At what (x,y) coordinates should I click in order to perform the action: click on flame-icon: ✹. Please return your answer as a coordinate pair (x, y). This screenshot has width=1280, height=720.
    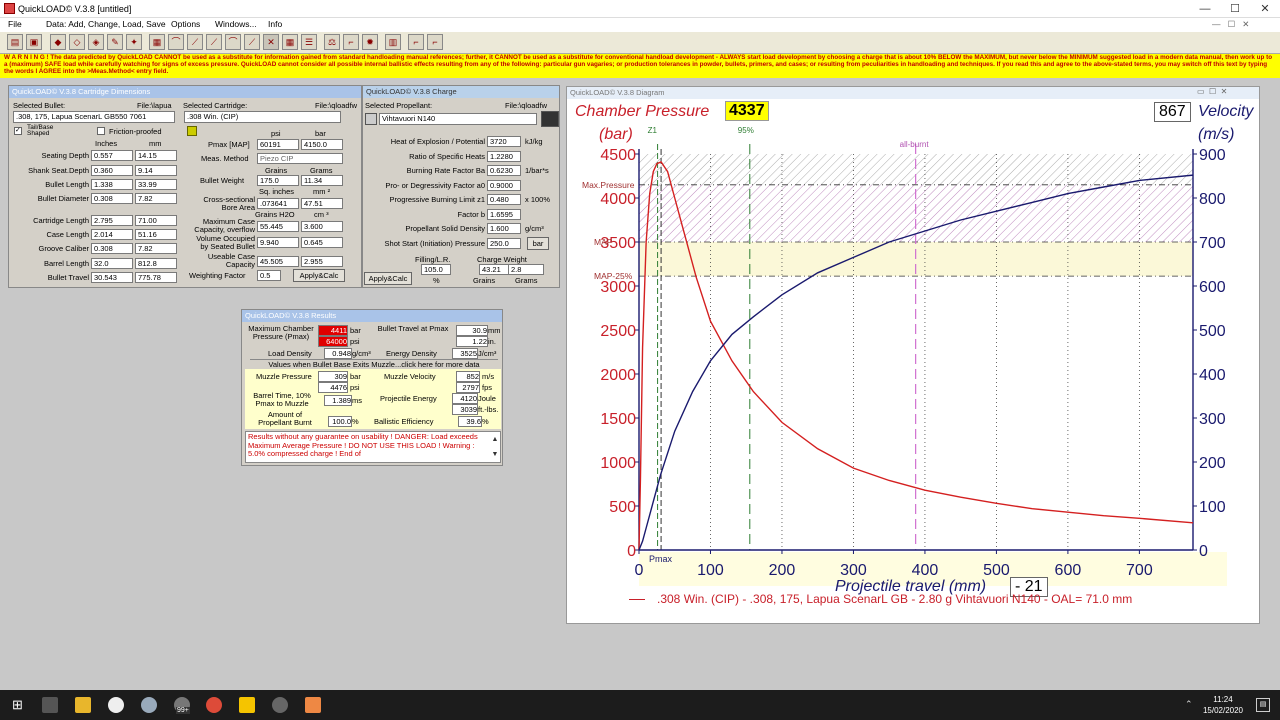
    Looking at the image, I should click on (370, 42).